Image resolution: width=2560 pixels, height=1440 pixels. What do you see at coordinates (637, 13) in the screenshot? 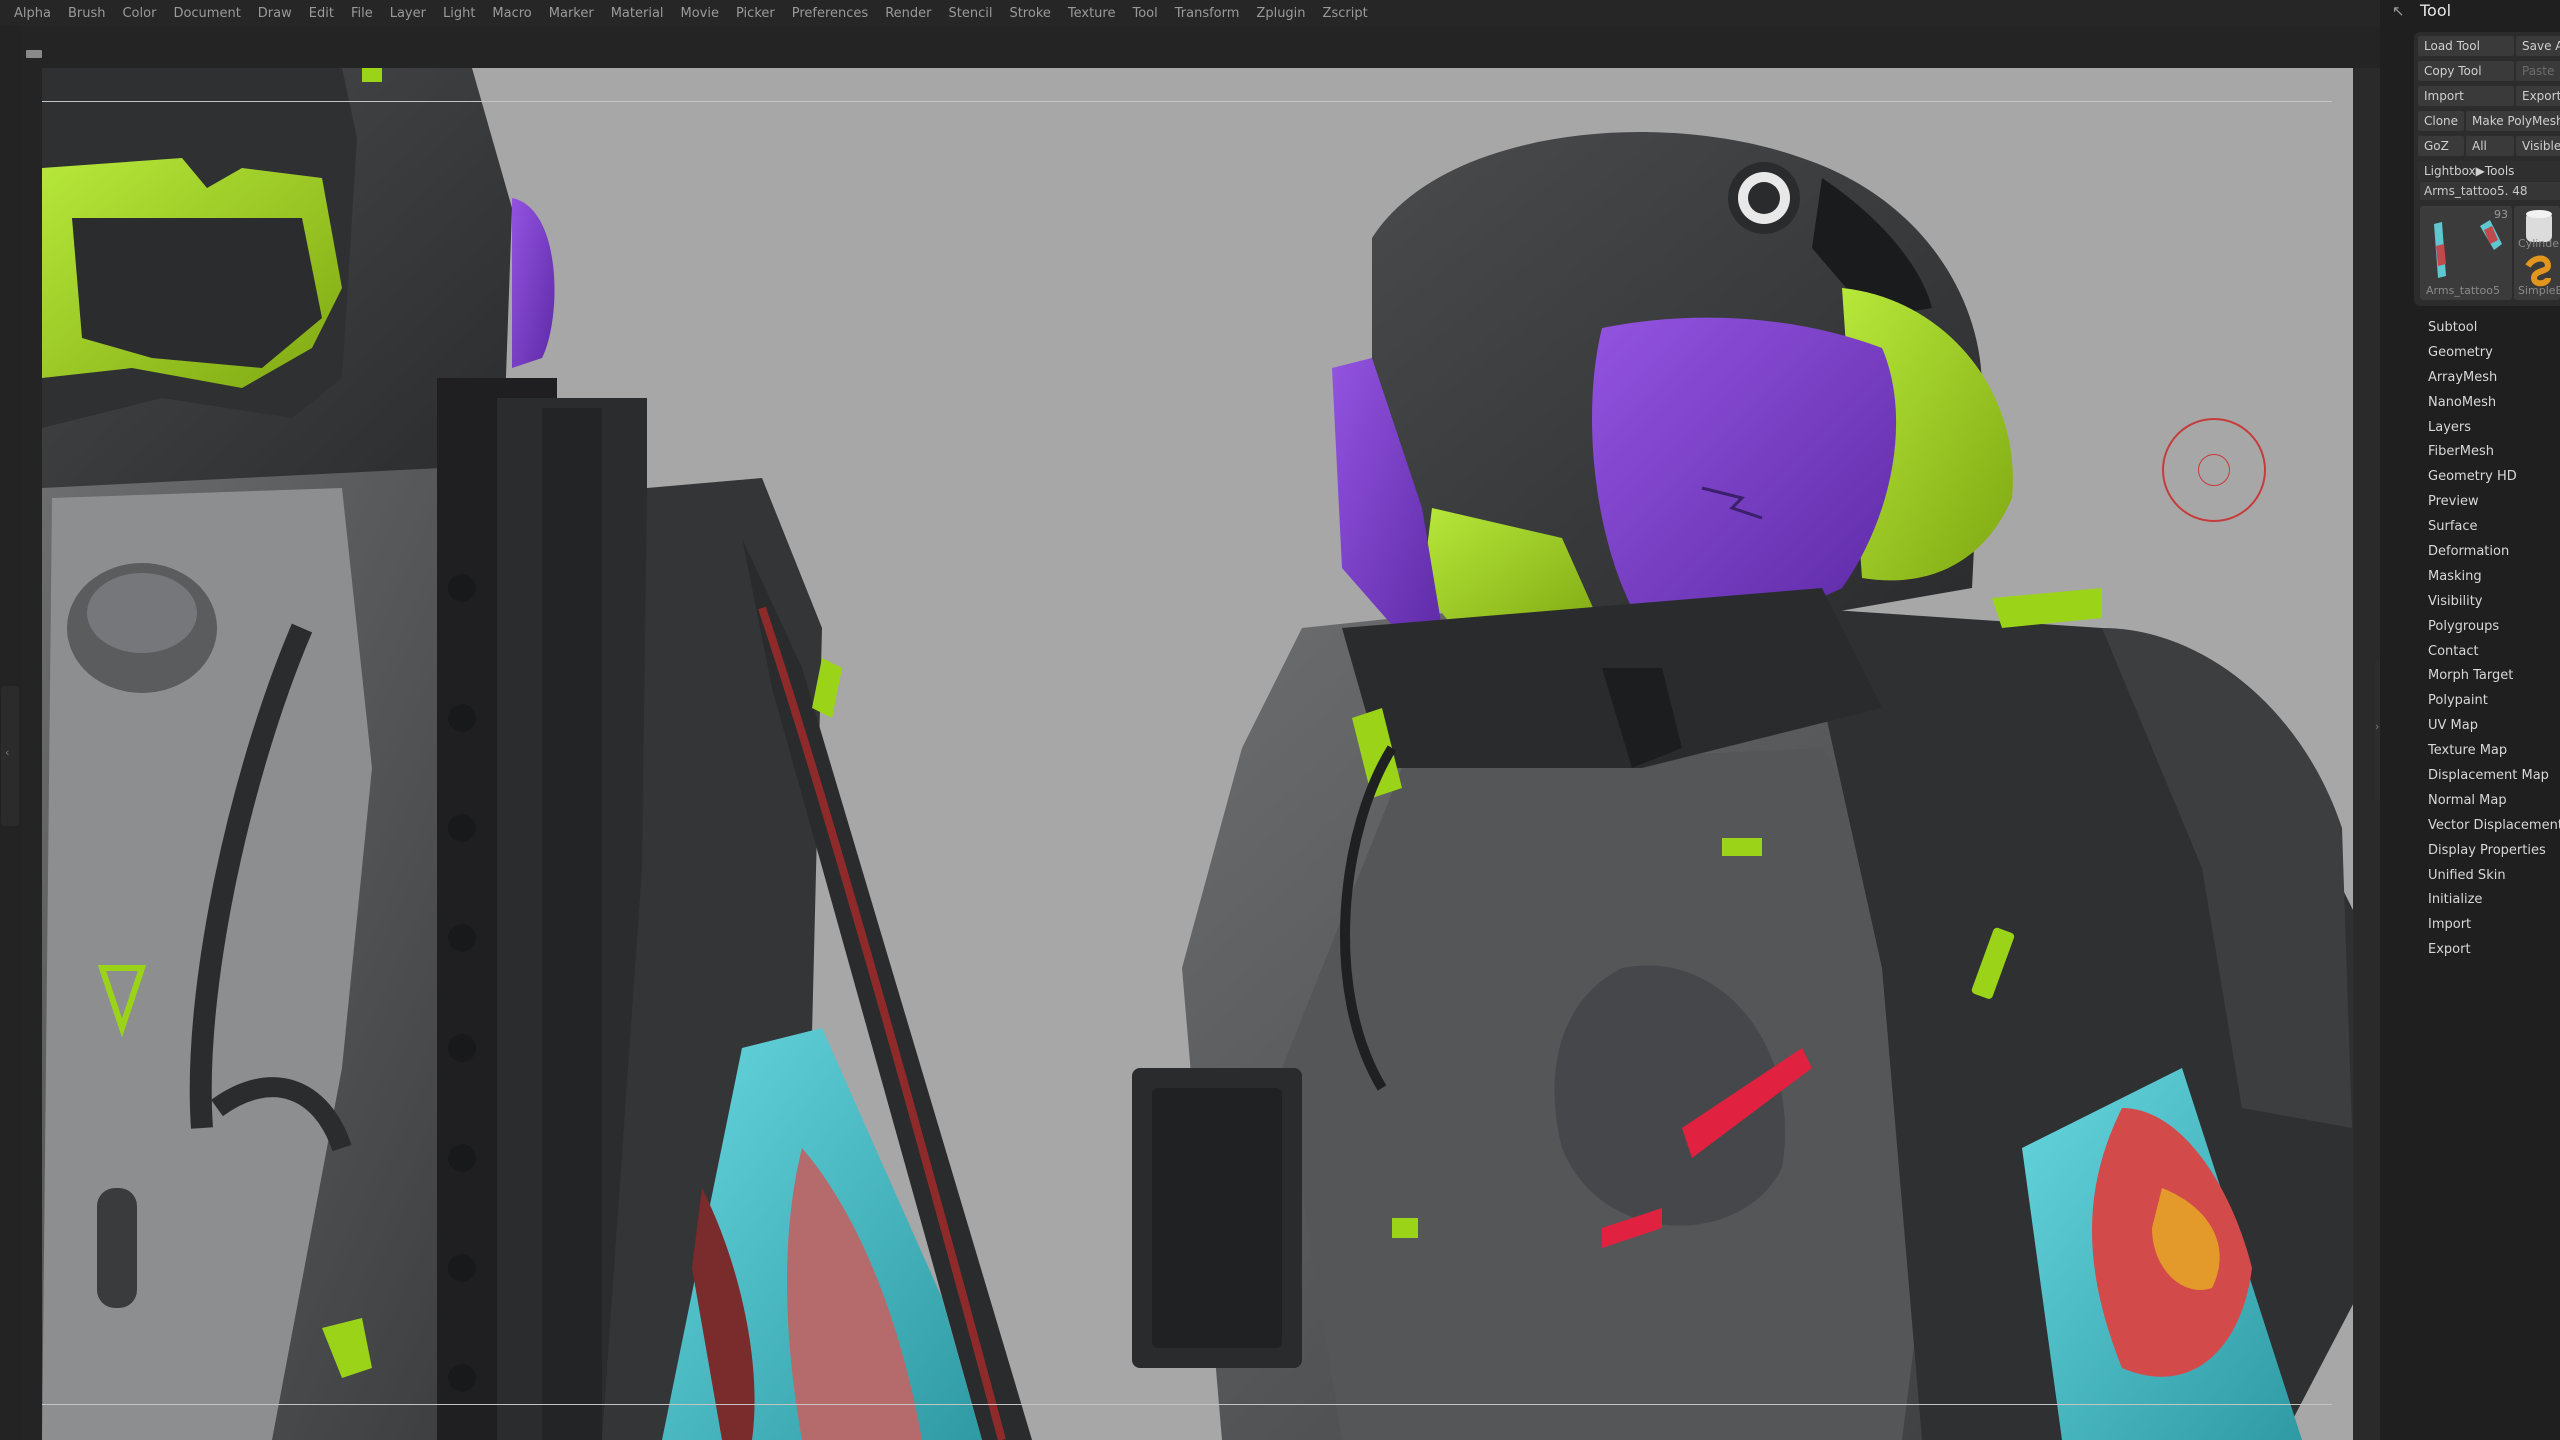
I see `menu-material: Material` at bounding box center [637, 13].